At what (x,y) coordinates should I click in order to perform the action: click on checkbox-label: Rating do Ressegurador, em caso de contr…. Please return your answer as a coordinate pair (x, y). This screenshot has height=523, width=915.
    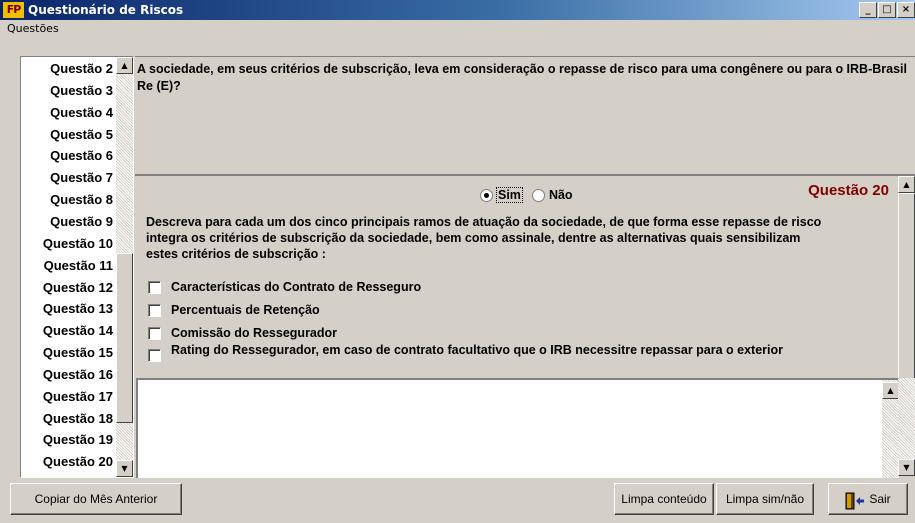
    Looking at the image, I should click on (477, 350).